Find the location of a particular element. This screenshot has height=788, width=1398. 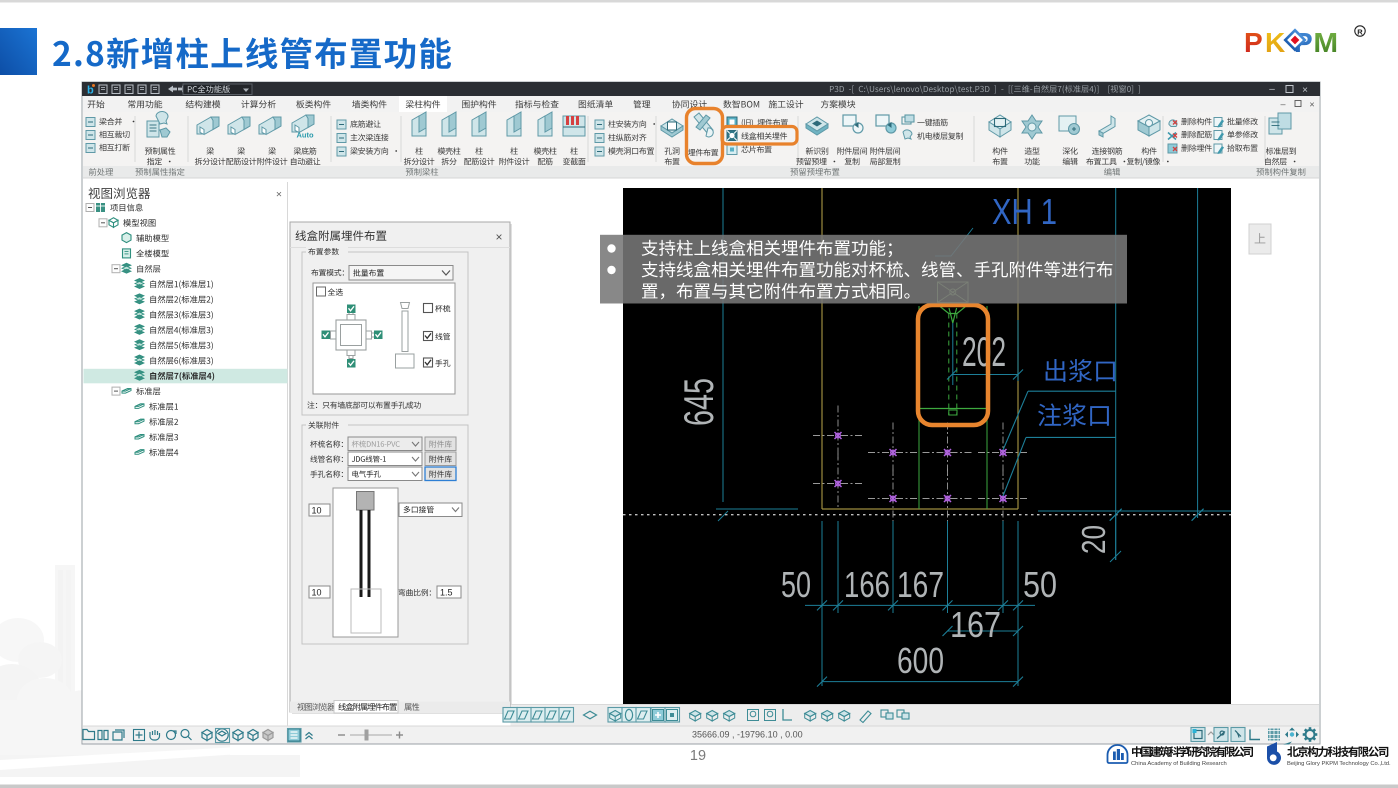

svg-text: R is located at coordinates (1360, 32).